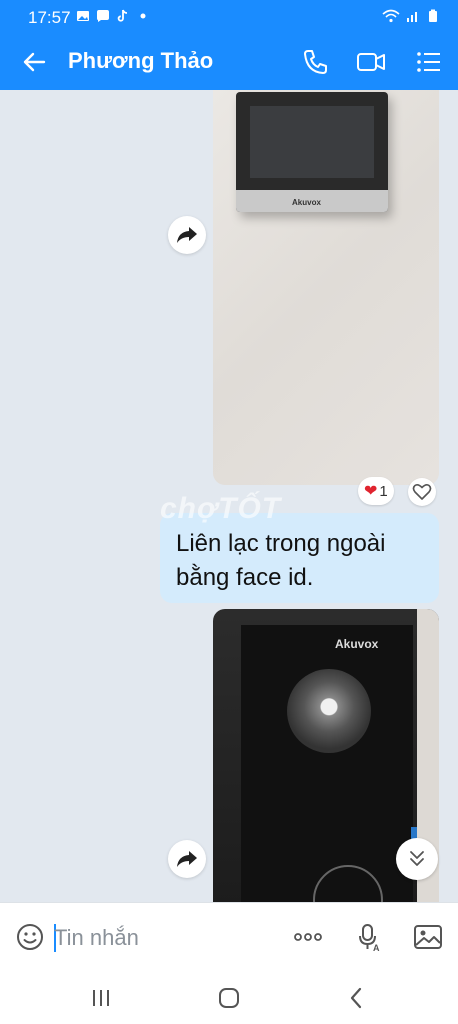 The height and width of the screenshot is (1024, 458). I want to click on camera-lens, so click(329, 711).